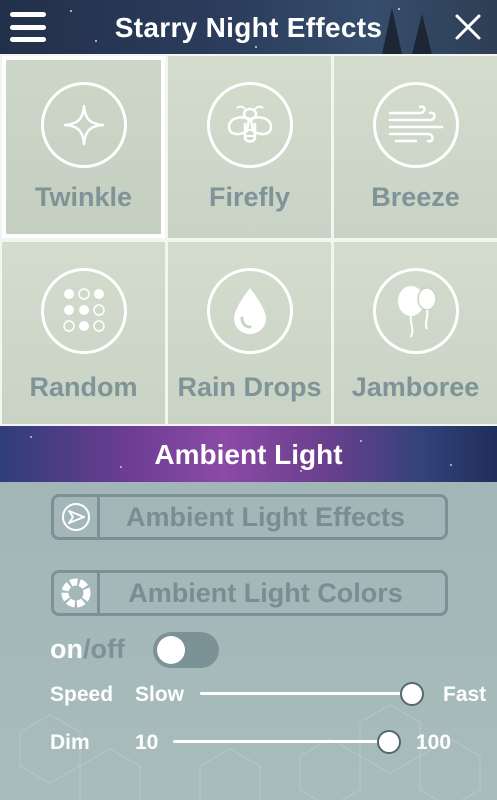 This screenshot has width=497, height=800. Describe the element at coordinates (434, 742) in the screenshot. I see `dim-max-label: 100` at that location.